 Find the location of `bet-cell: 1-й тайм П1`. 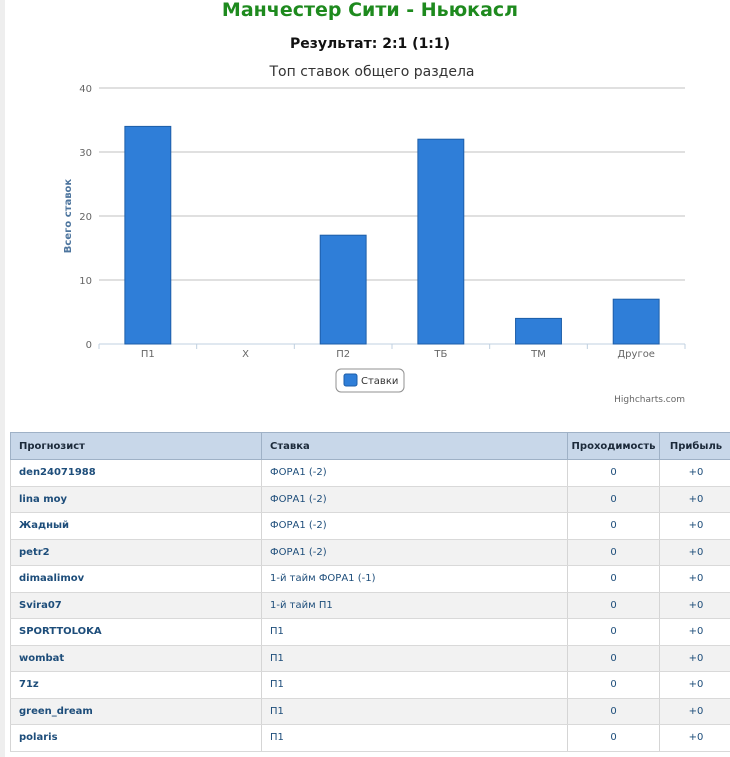

bet-cell: 1-й тайм П1 is located at coordinates (414, 605).